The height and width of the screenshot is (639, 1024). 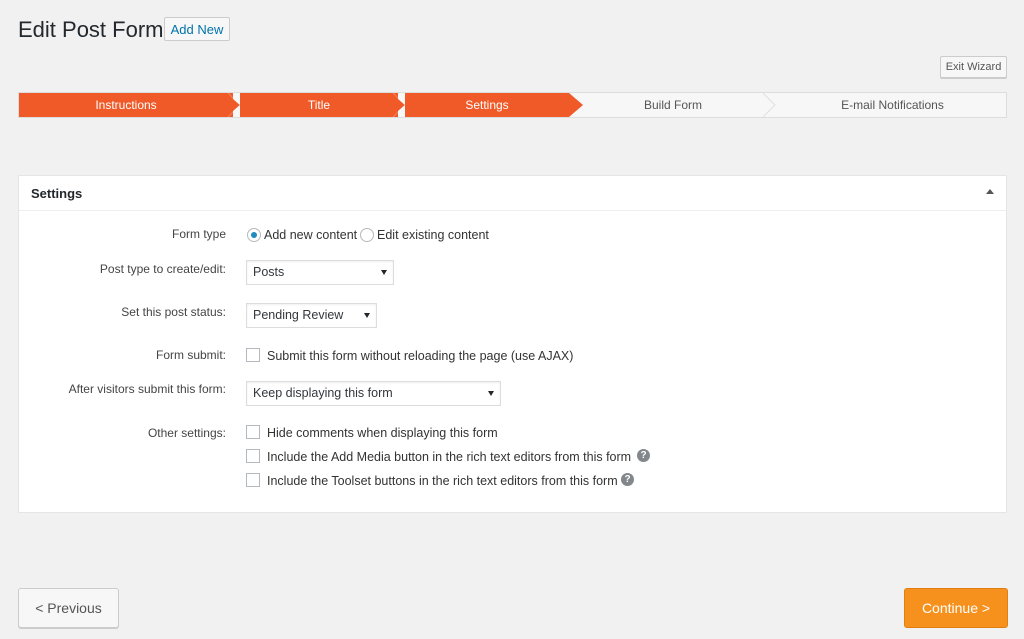 I want to click on post-type-select: Posts, so click(x=320, y=272).